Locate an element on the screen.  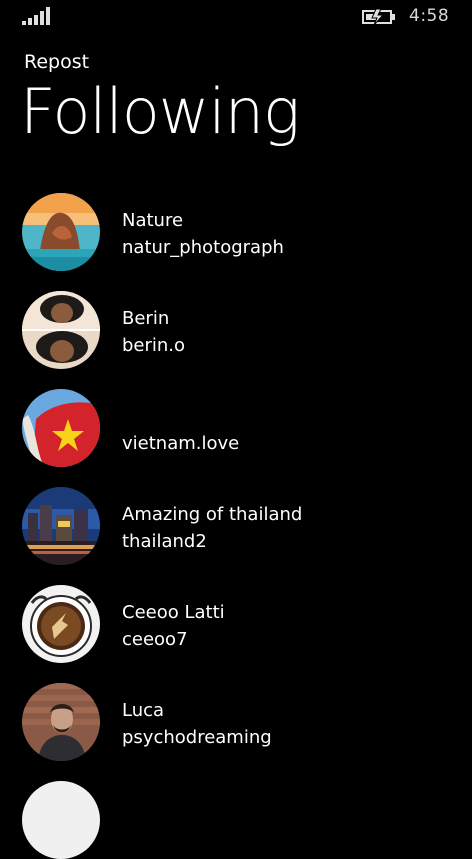
status-bar: 4:58 is located at coordinates (236, 17).